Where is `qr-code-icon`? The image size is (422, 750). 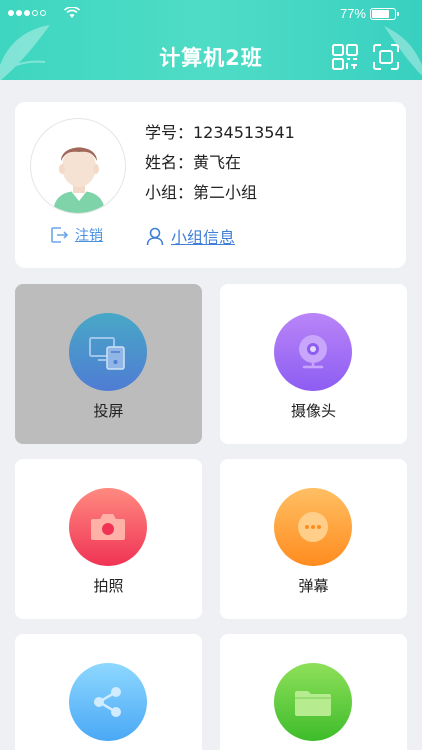 qr-code-icon is located at coordinates (345, 57).